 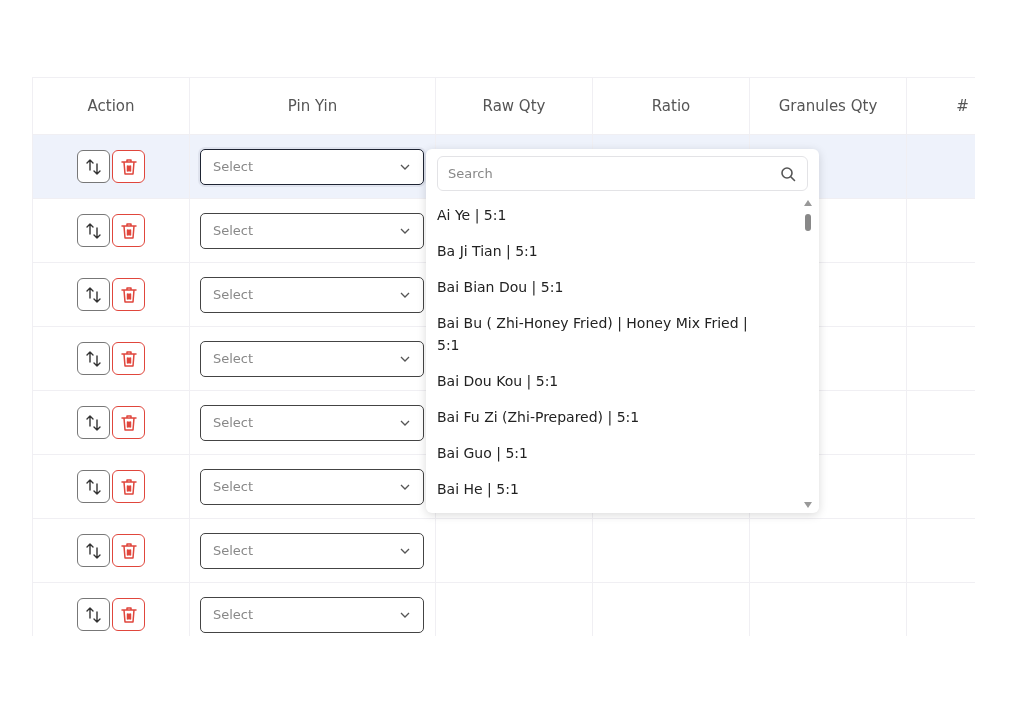 I want to click on column-header: Granules Qty, so click(x=828, y=106).